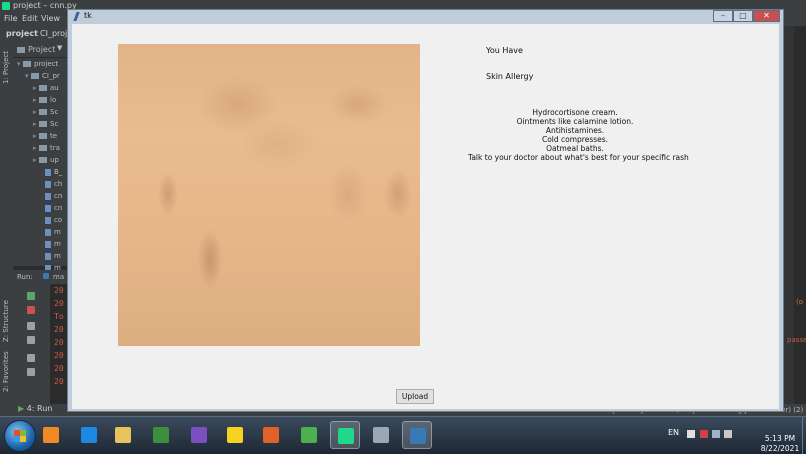 This screenshot has height=454, width=806. I want to click on taskbar-app-tools, so click(381, 435).